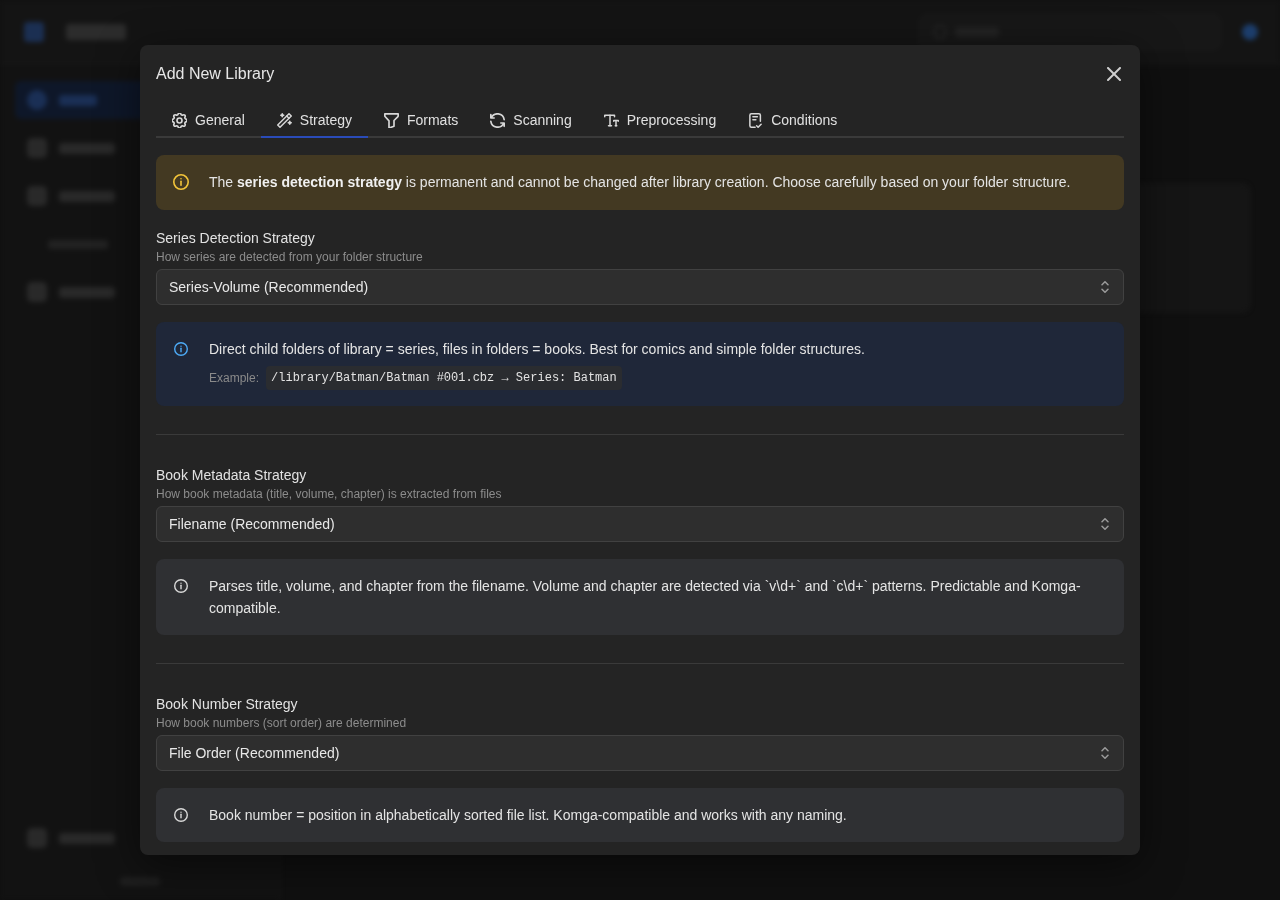  What do you see at coordinates (640, 182) in the screenshot?
I see `warning-text: The series detection strategy is permanent and cannot be changed after library creation. Choose carefully based on your folder structure.` at bounding box center [640, 182].